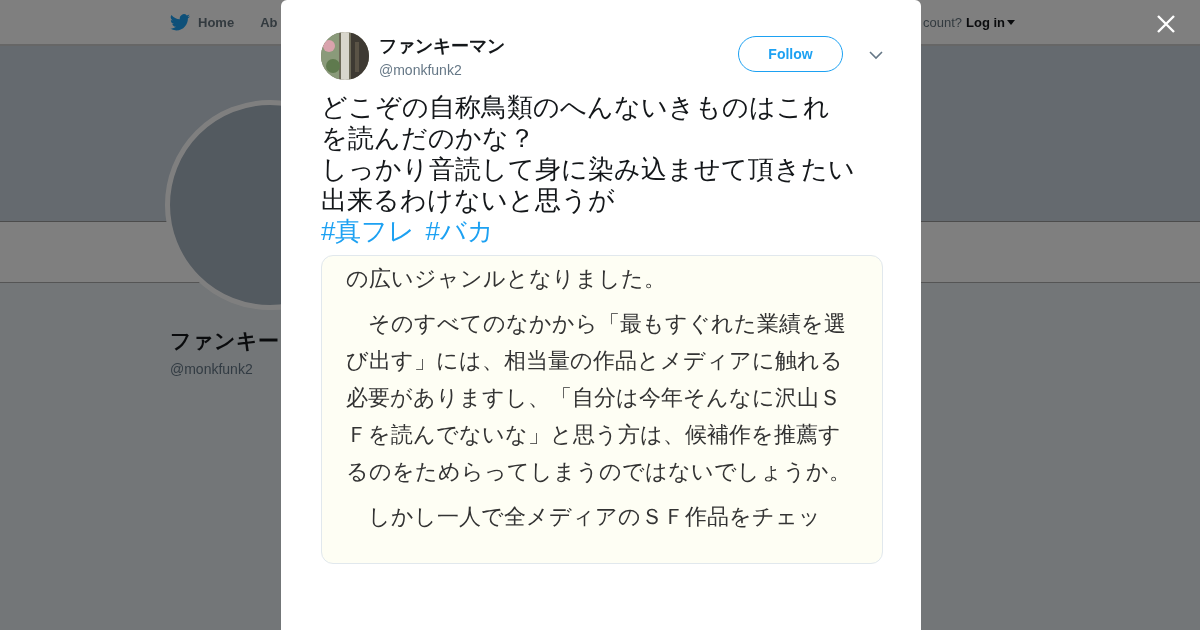 The image size is (1200, 630). Describe the element at coordinates (506, 279) in the screenshot. I see `document-paragraph: の広いジャンルとなりました。` at that location.